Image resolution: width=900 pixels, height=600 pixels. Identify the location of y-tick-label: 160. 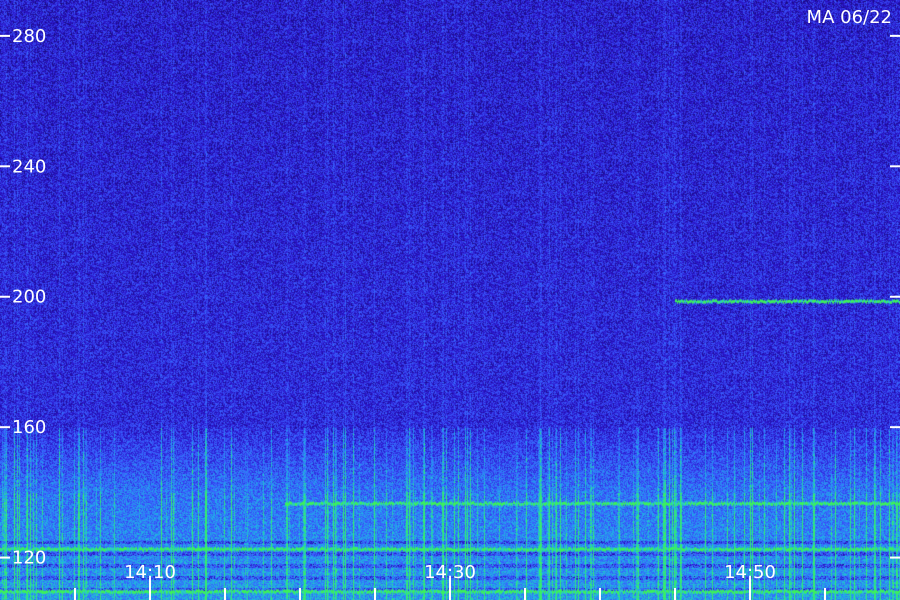
(29, 427).